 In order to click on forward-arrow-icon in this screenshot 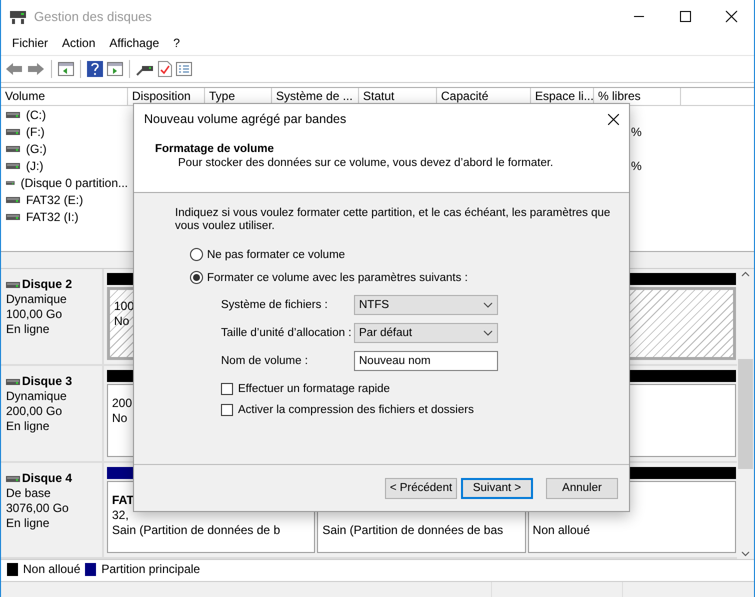, I will do `click(36, 69)`.